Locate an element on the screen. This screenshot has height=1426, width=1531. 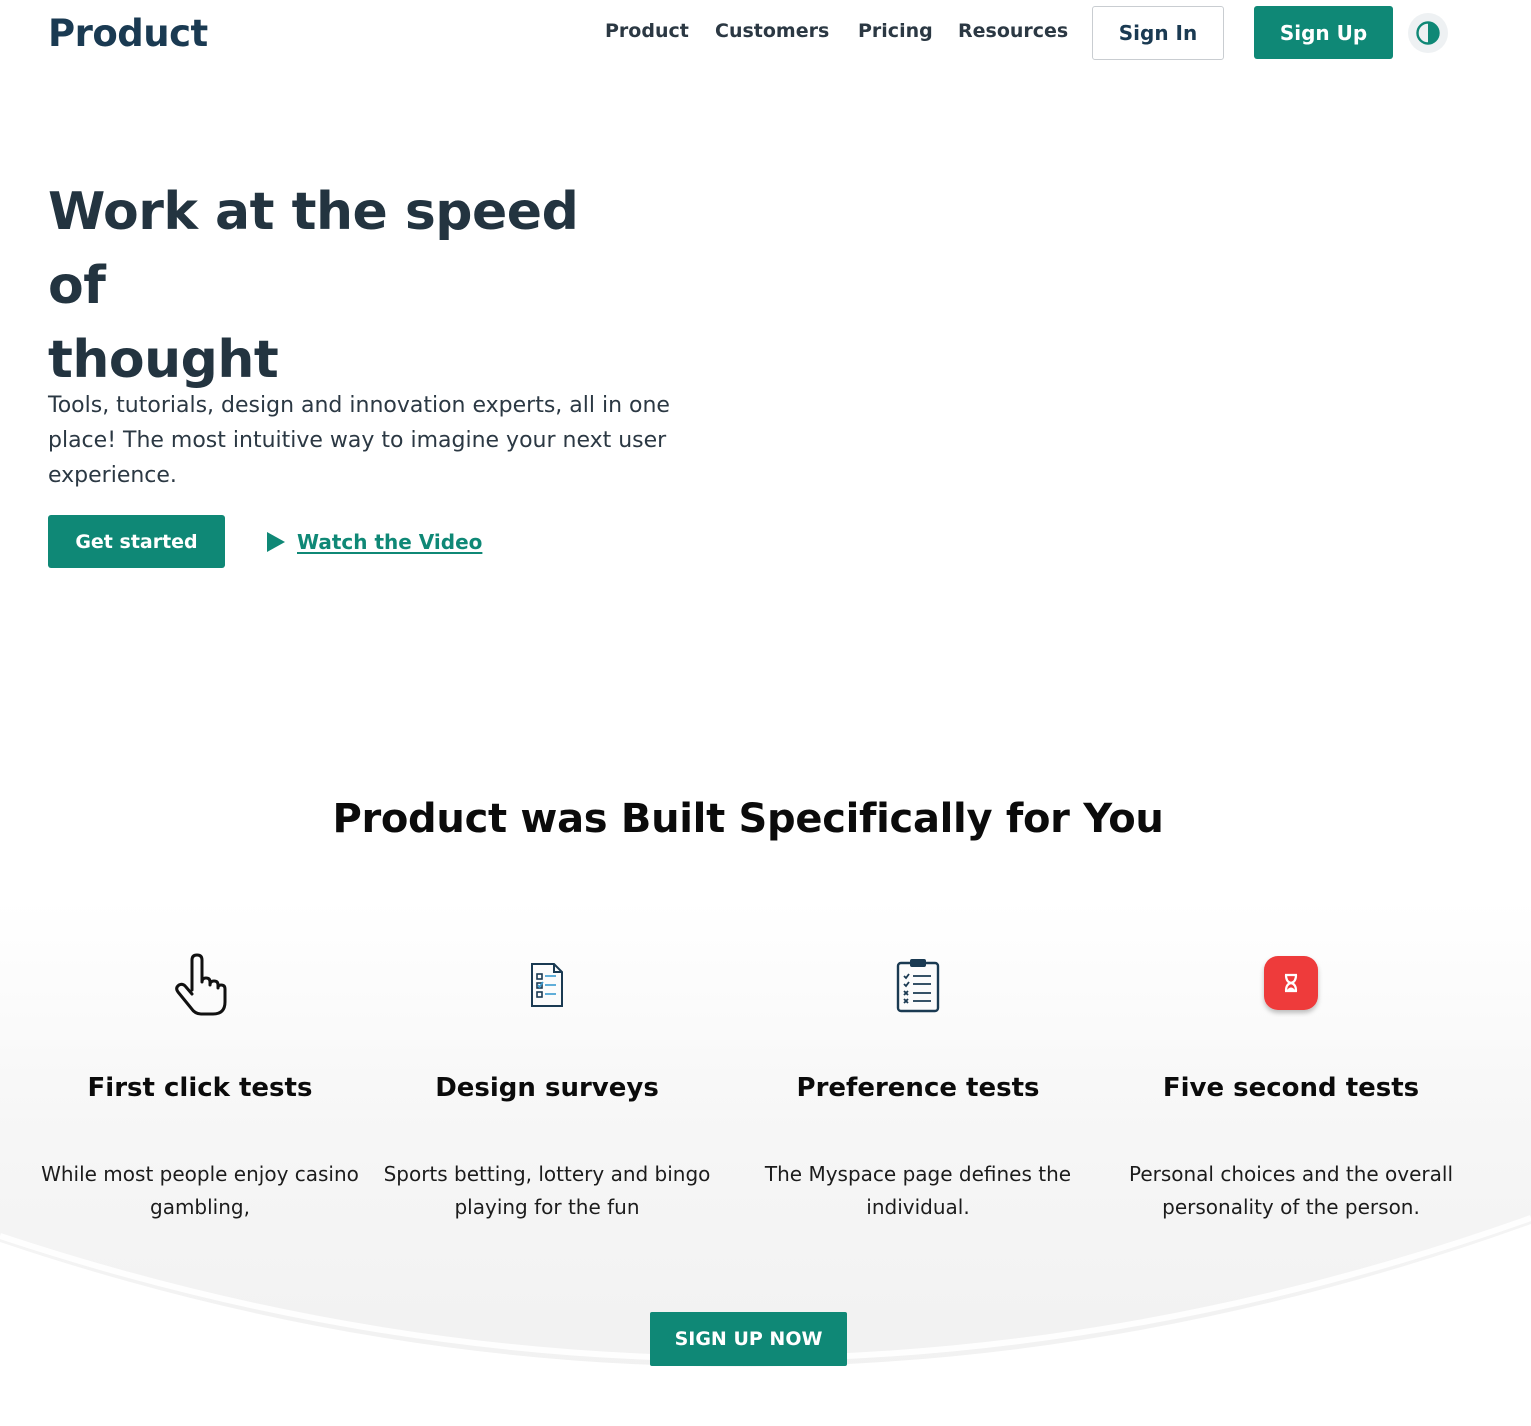
feature-title-3: Preference tests is located at coordinates (918, 1088).